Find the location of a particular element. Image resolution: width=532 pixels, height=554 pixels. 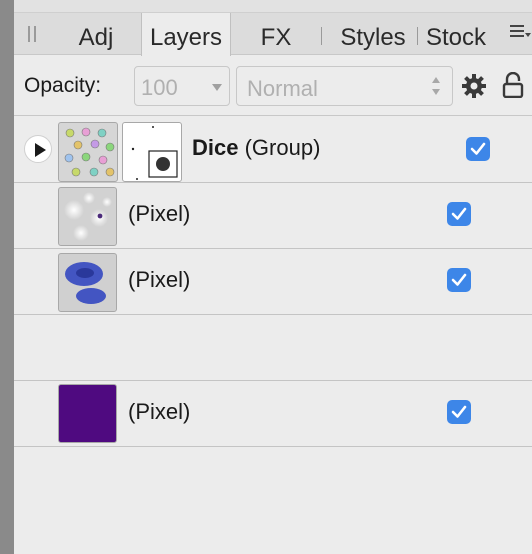

stepper-down-icon is located at coordinates (436, 92).